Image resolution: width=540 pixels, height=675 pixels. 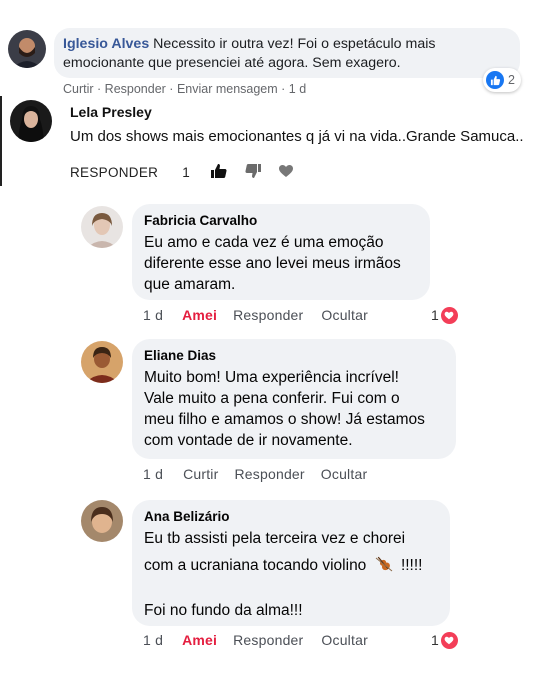 I want to click on heart-icon, so click(x=286, y=172).